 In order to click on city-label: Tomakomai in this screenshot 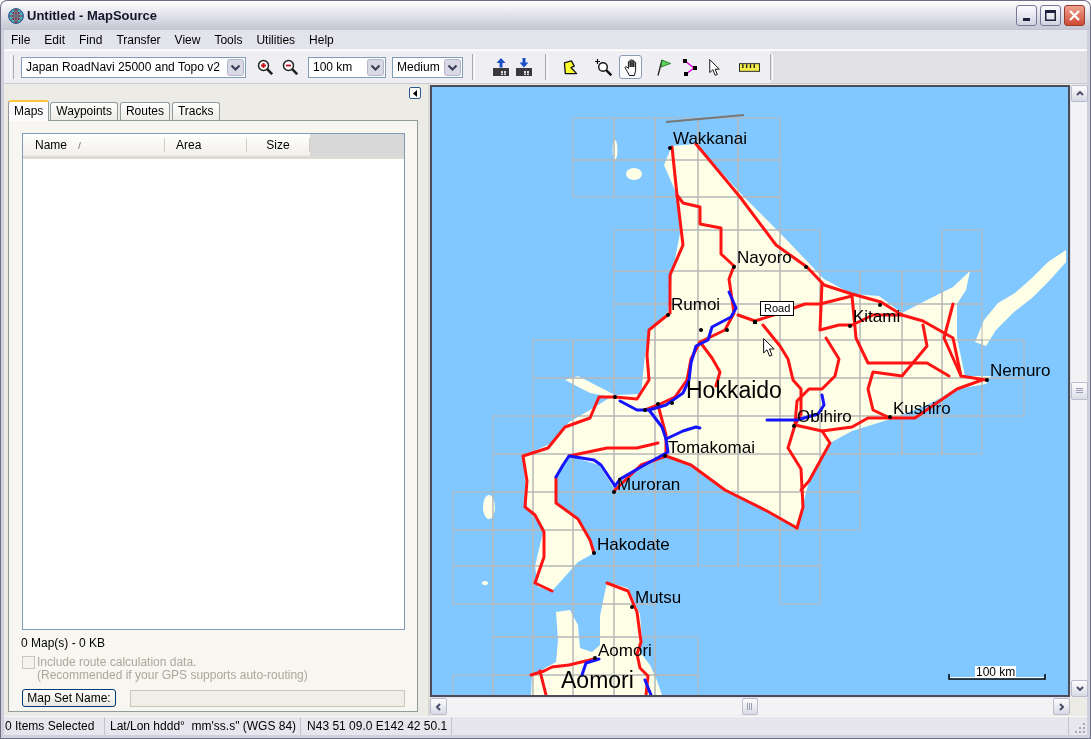, I will do `click(711, 447)`.